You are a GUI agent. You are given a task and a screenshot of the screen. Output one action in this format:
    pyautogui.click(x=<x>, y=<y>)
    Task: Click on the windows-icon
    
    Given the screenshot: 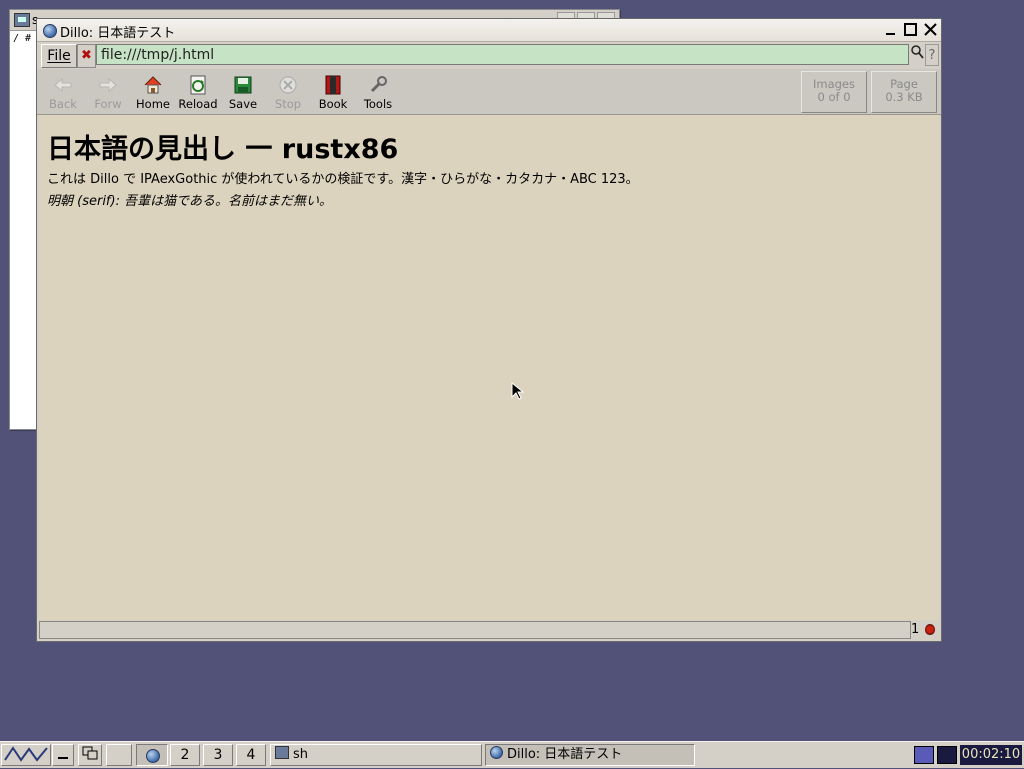 What is the action you would take?
    pyautogui.click(x=90, y=753)
    